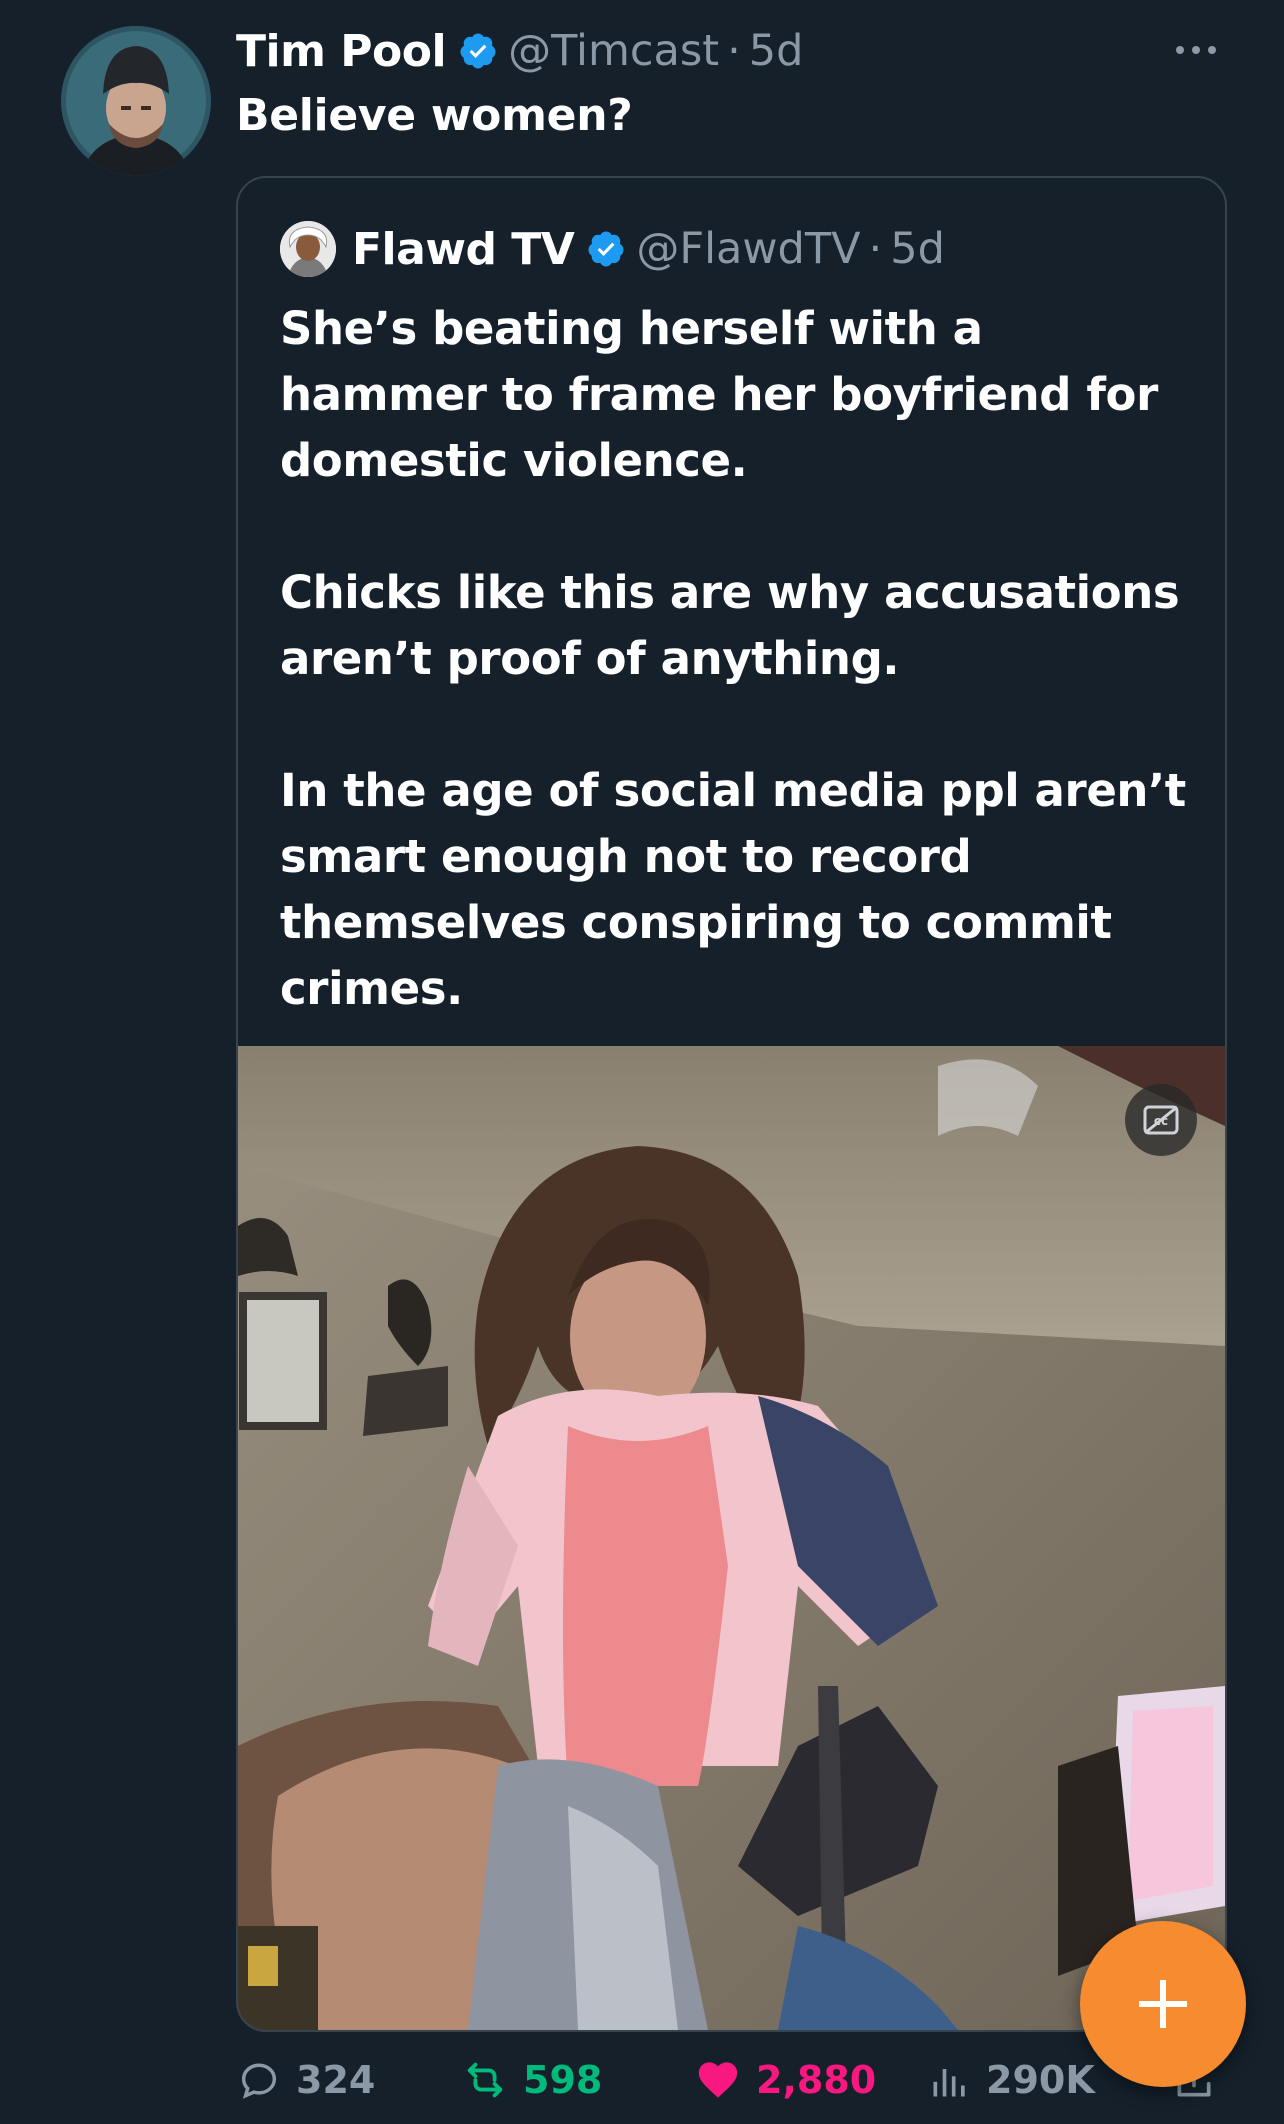 This screenshot has height=2124, width=1284. I want to click on compose-plus-icon, so click(1163, 2004).